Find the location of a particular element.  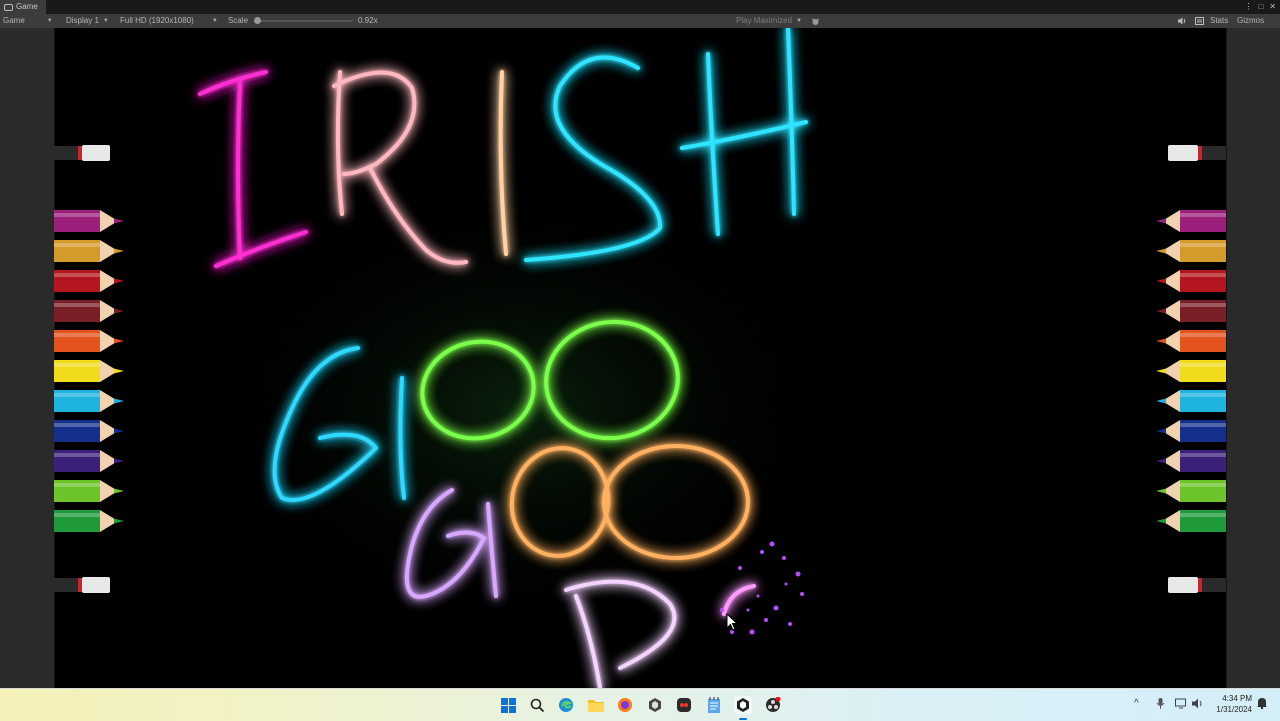

show-hidden-icons-icon: ^ is located at coordinates (1136, 703).